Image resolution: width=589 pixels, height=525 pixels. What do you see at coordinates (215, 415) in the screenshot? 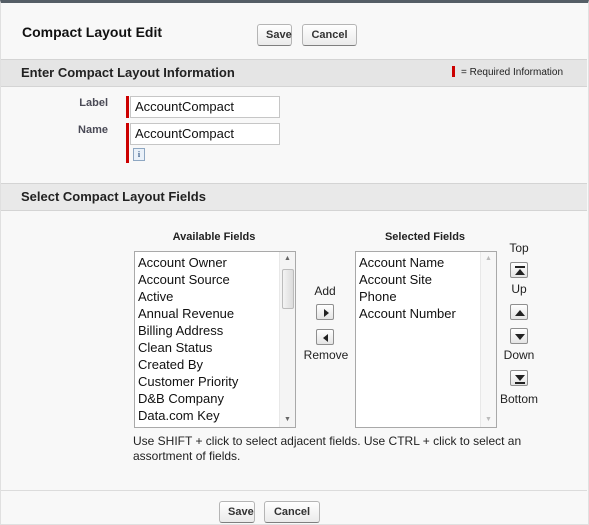
I see `list-item: Data.com Key` at bounding box center [215, 415].